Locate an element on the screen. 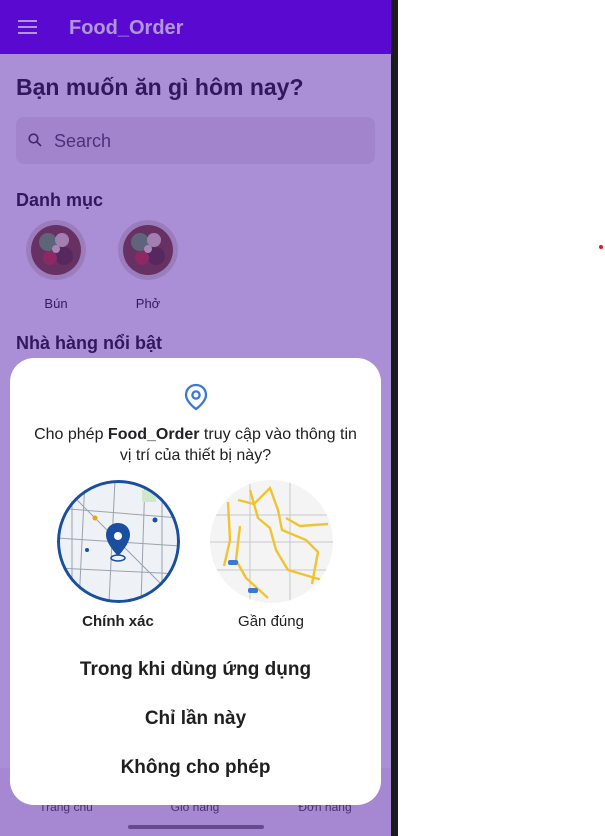 This screenshot has width=605, height=836. approximate-map-icon is located at coordinates (271, 541).